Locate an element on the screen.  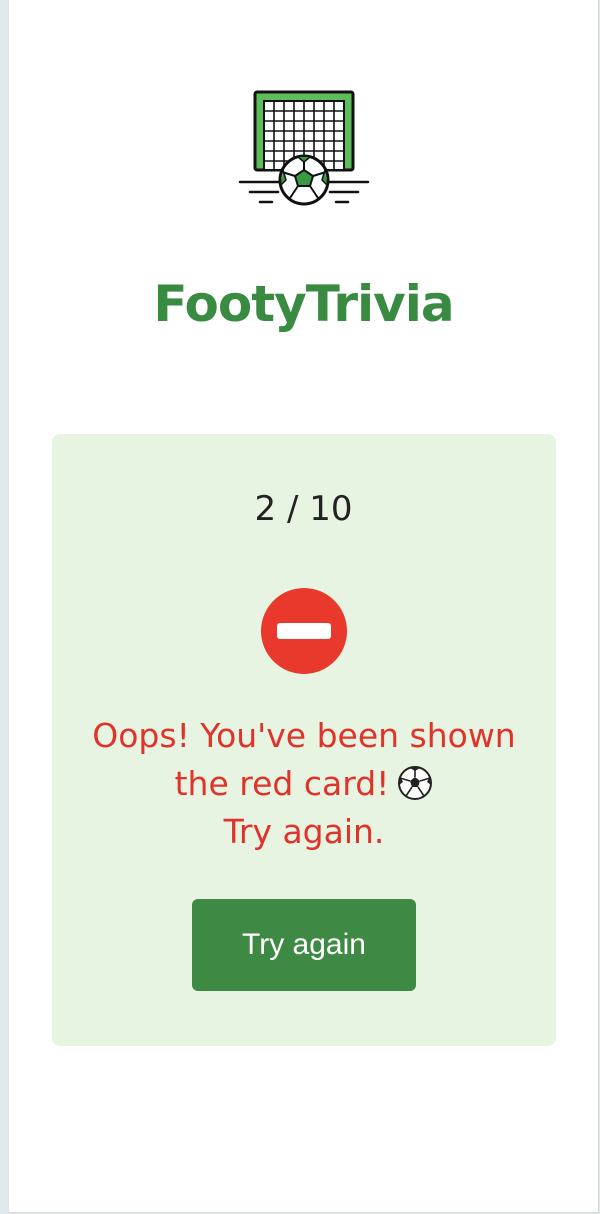
result-message-tail: Try again. is located at coordinates (304, 831).